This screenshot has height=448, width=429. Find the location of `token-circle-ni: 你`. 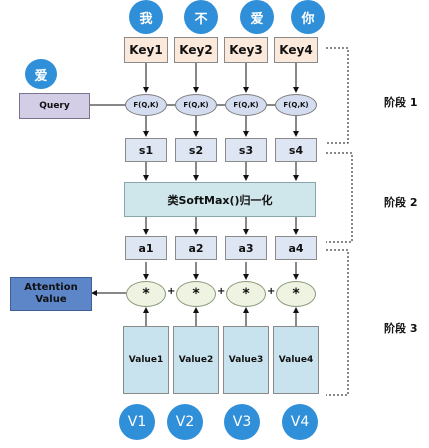

token-circle-ni: 你 is located at coordinates (308, 17).